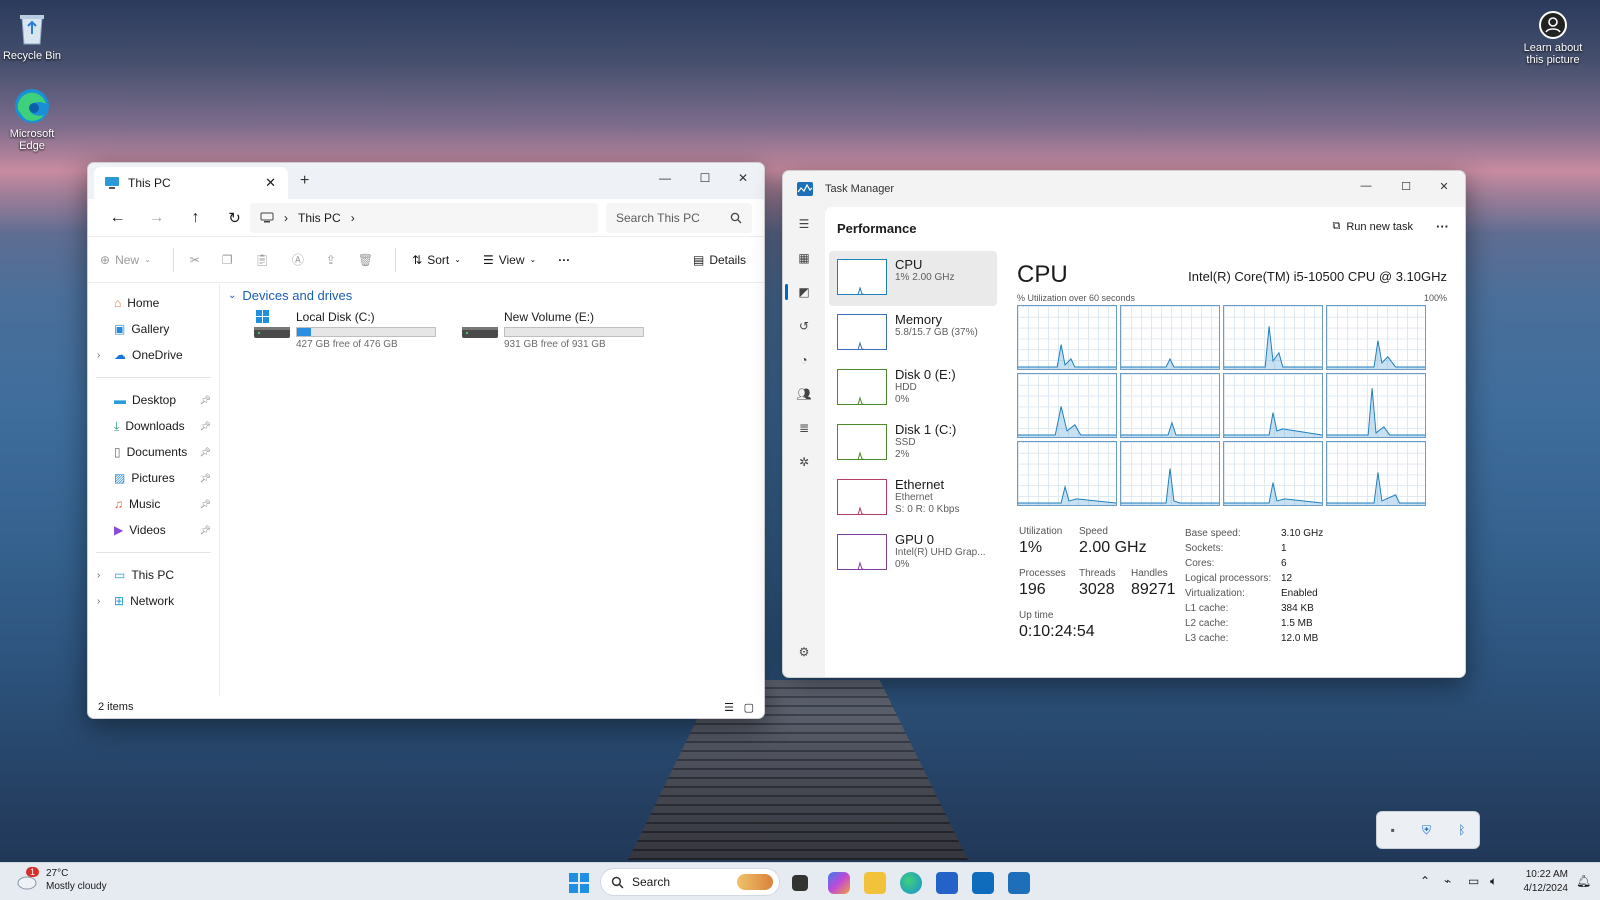 The width and height of the screenshot is (1600, 900). I want to click on more-dots-icon: ···, so click(1442, 226).